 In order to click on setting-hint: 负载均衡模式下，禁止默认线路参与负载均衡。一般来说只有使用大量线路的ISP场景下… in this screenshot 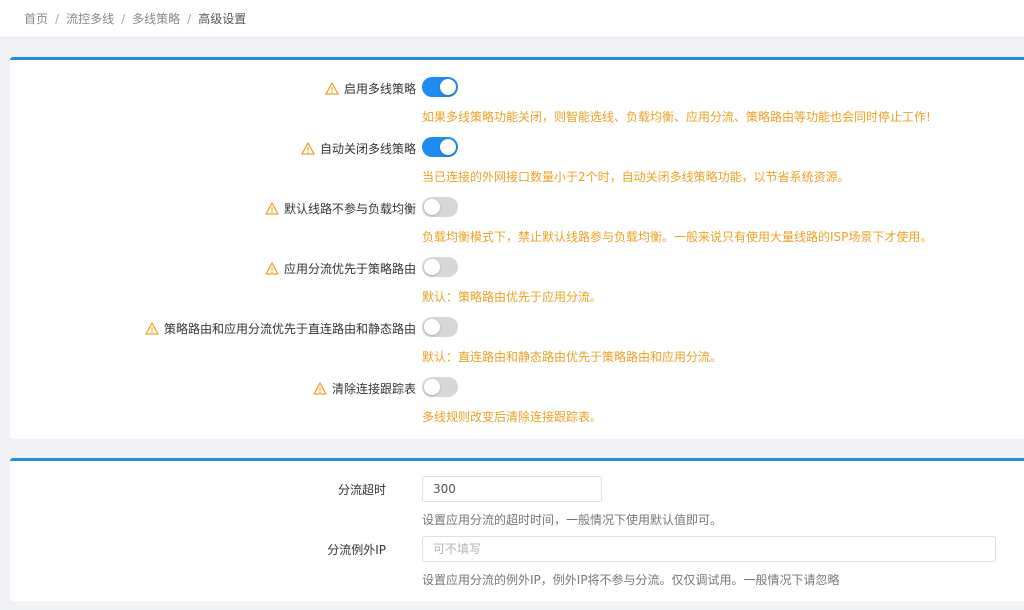, I will do `click(677, 237)`.